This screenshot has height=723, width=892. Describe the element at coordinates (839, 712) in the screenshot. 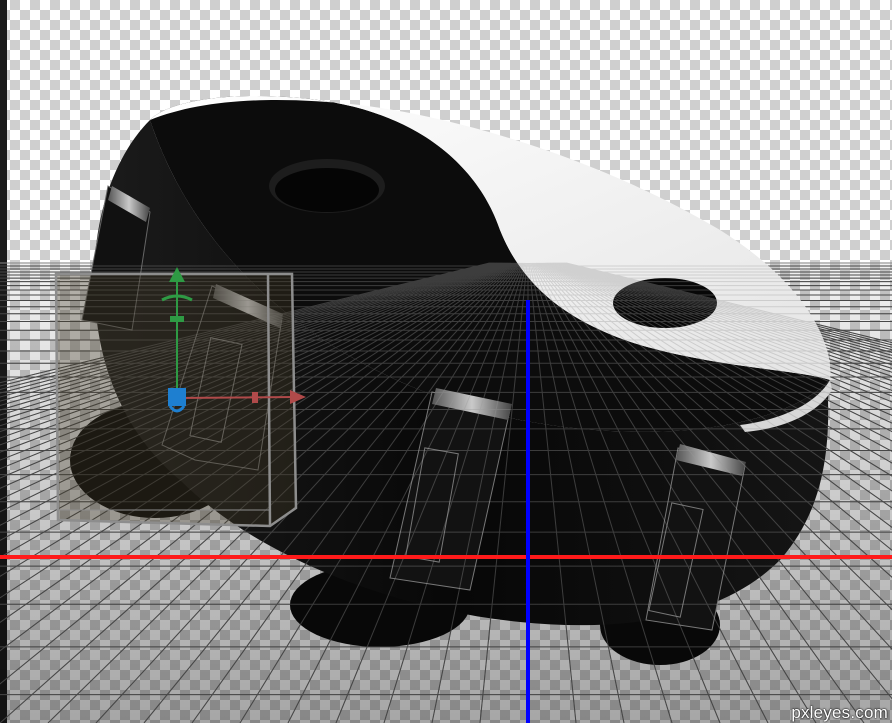

I see `watermark: pxleyes.com` at that location.